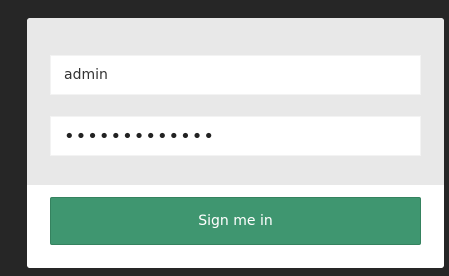 This screenshot has width=449, height=276. Describe the element at coordinates (235, 75) in the screenshot. I see `username-input: admin` at that location.